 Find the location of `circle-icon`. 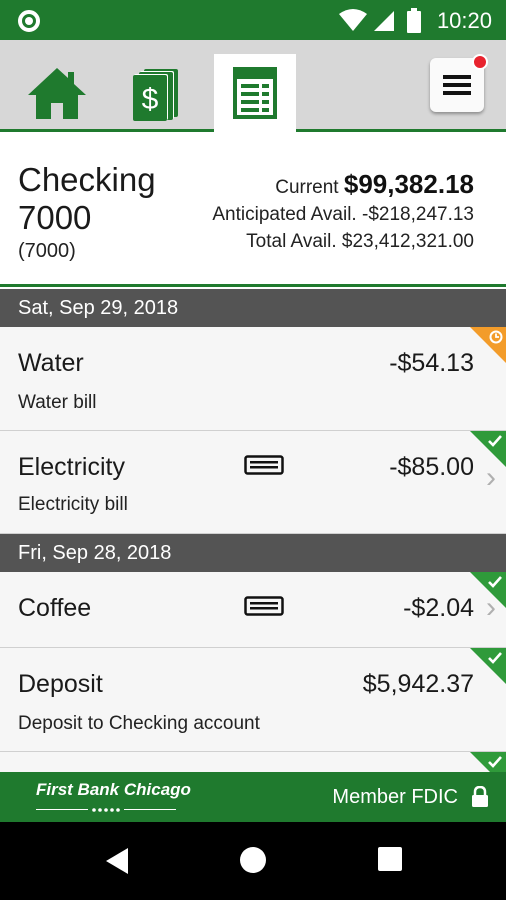

circle-icon is located at coordinates (29, 21).